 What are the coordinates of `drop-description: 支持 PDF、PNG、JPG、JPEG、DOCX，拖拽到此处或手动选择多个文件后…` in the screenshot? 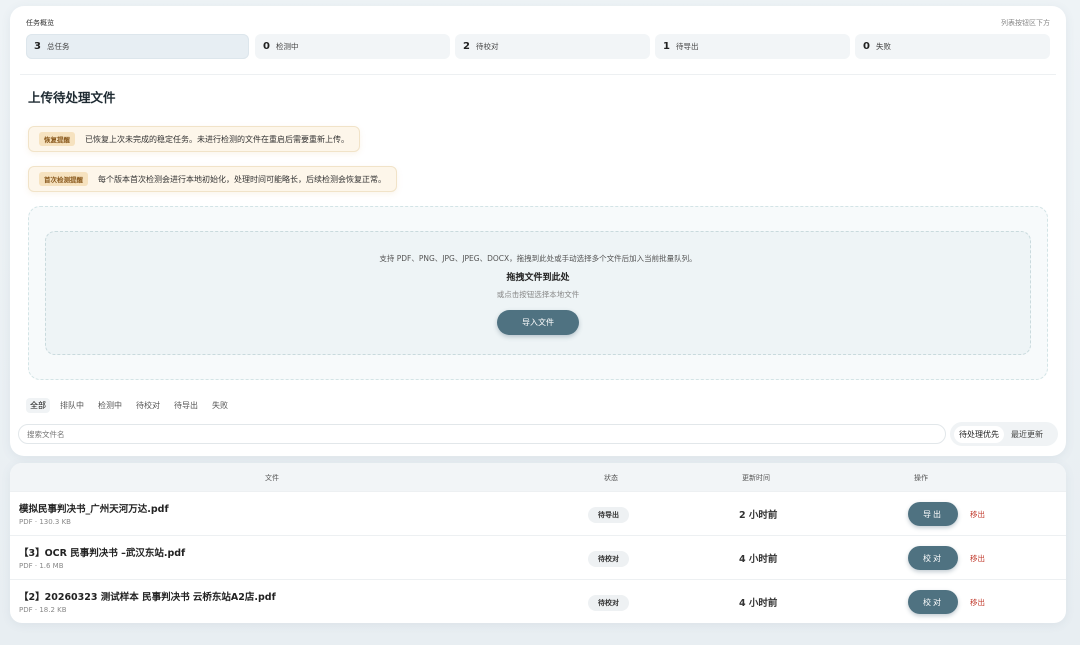 It's located at (538, 258).